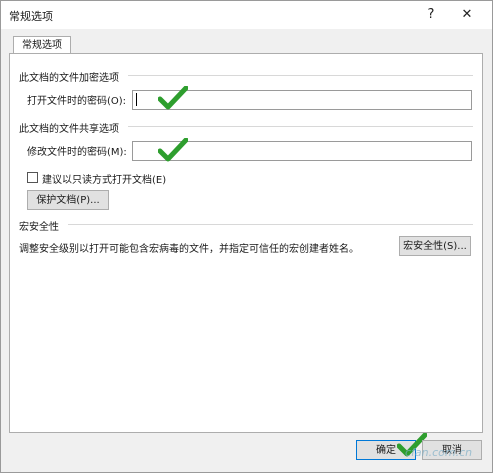 This screenshot has height=473, width=493. Describe the element at coordinates (32, 177) in the screenshot. I see `readonly-checkbox` at that location.